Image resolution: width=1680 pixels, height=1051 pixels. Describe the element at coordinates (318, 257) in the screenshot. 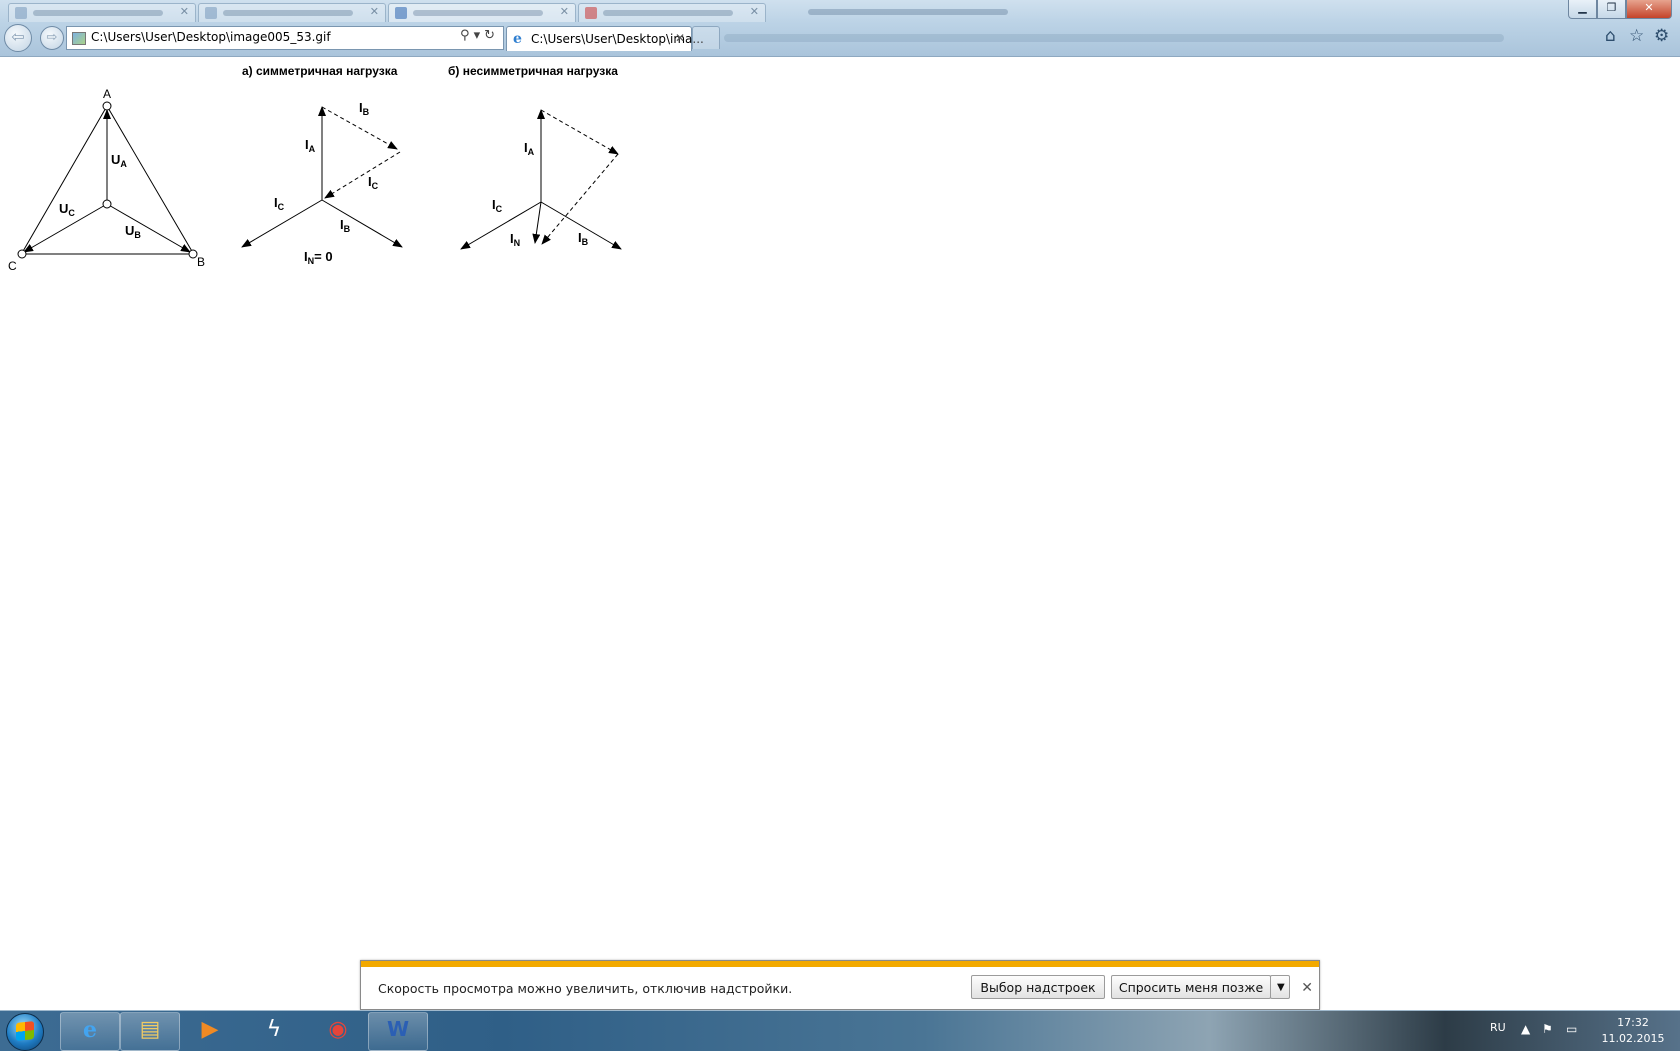

I see `label-in-zero: IN= 0` at that location.